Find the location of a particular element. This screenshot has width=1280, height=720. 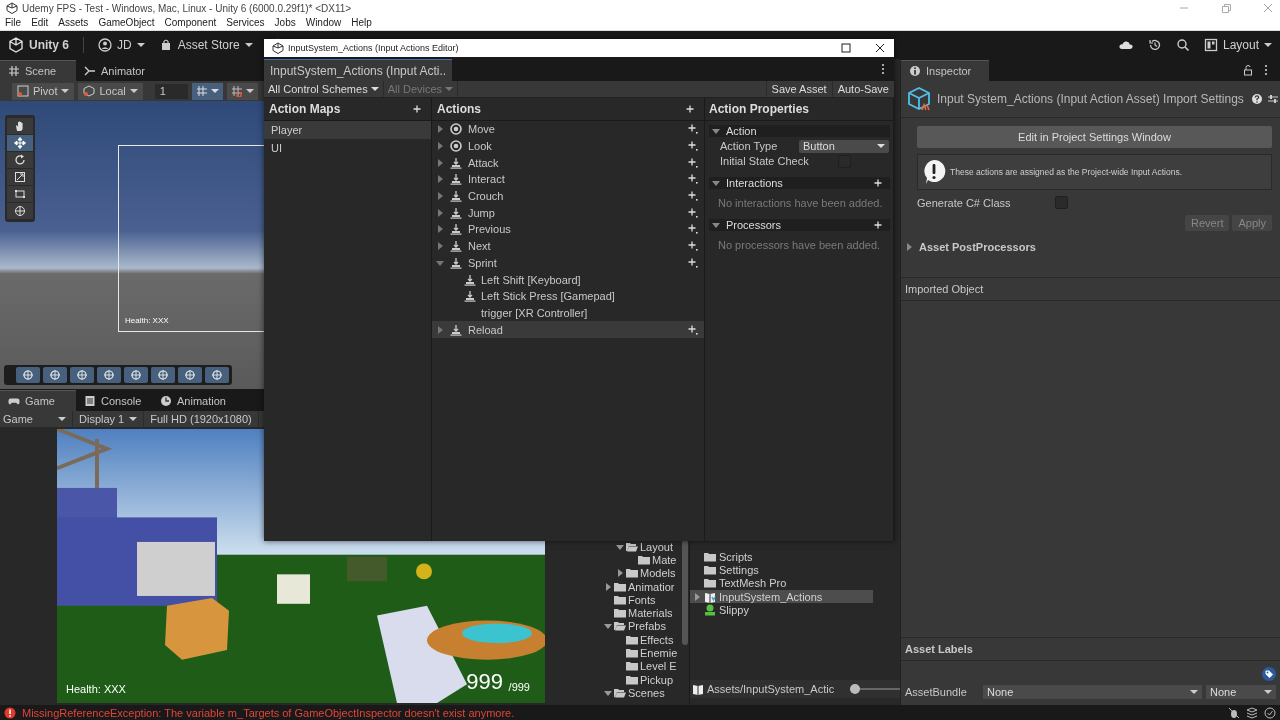

variant-dropdown: None is located at coordinates (1241, 692).